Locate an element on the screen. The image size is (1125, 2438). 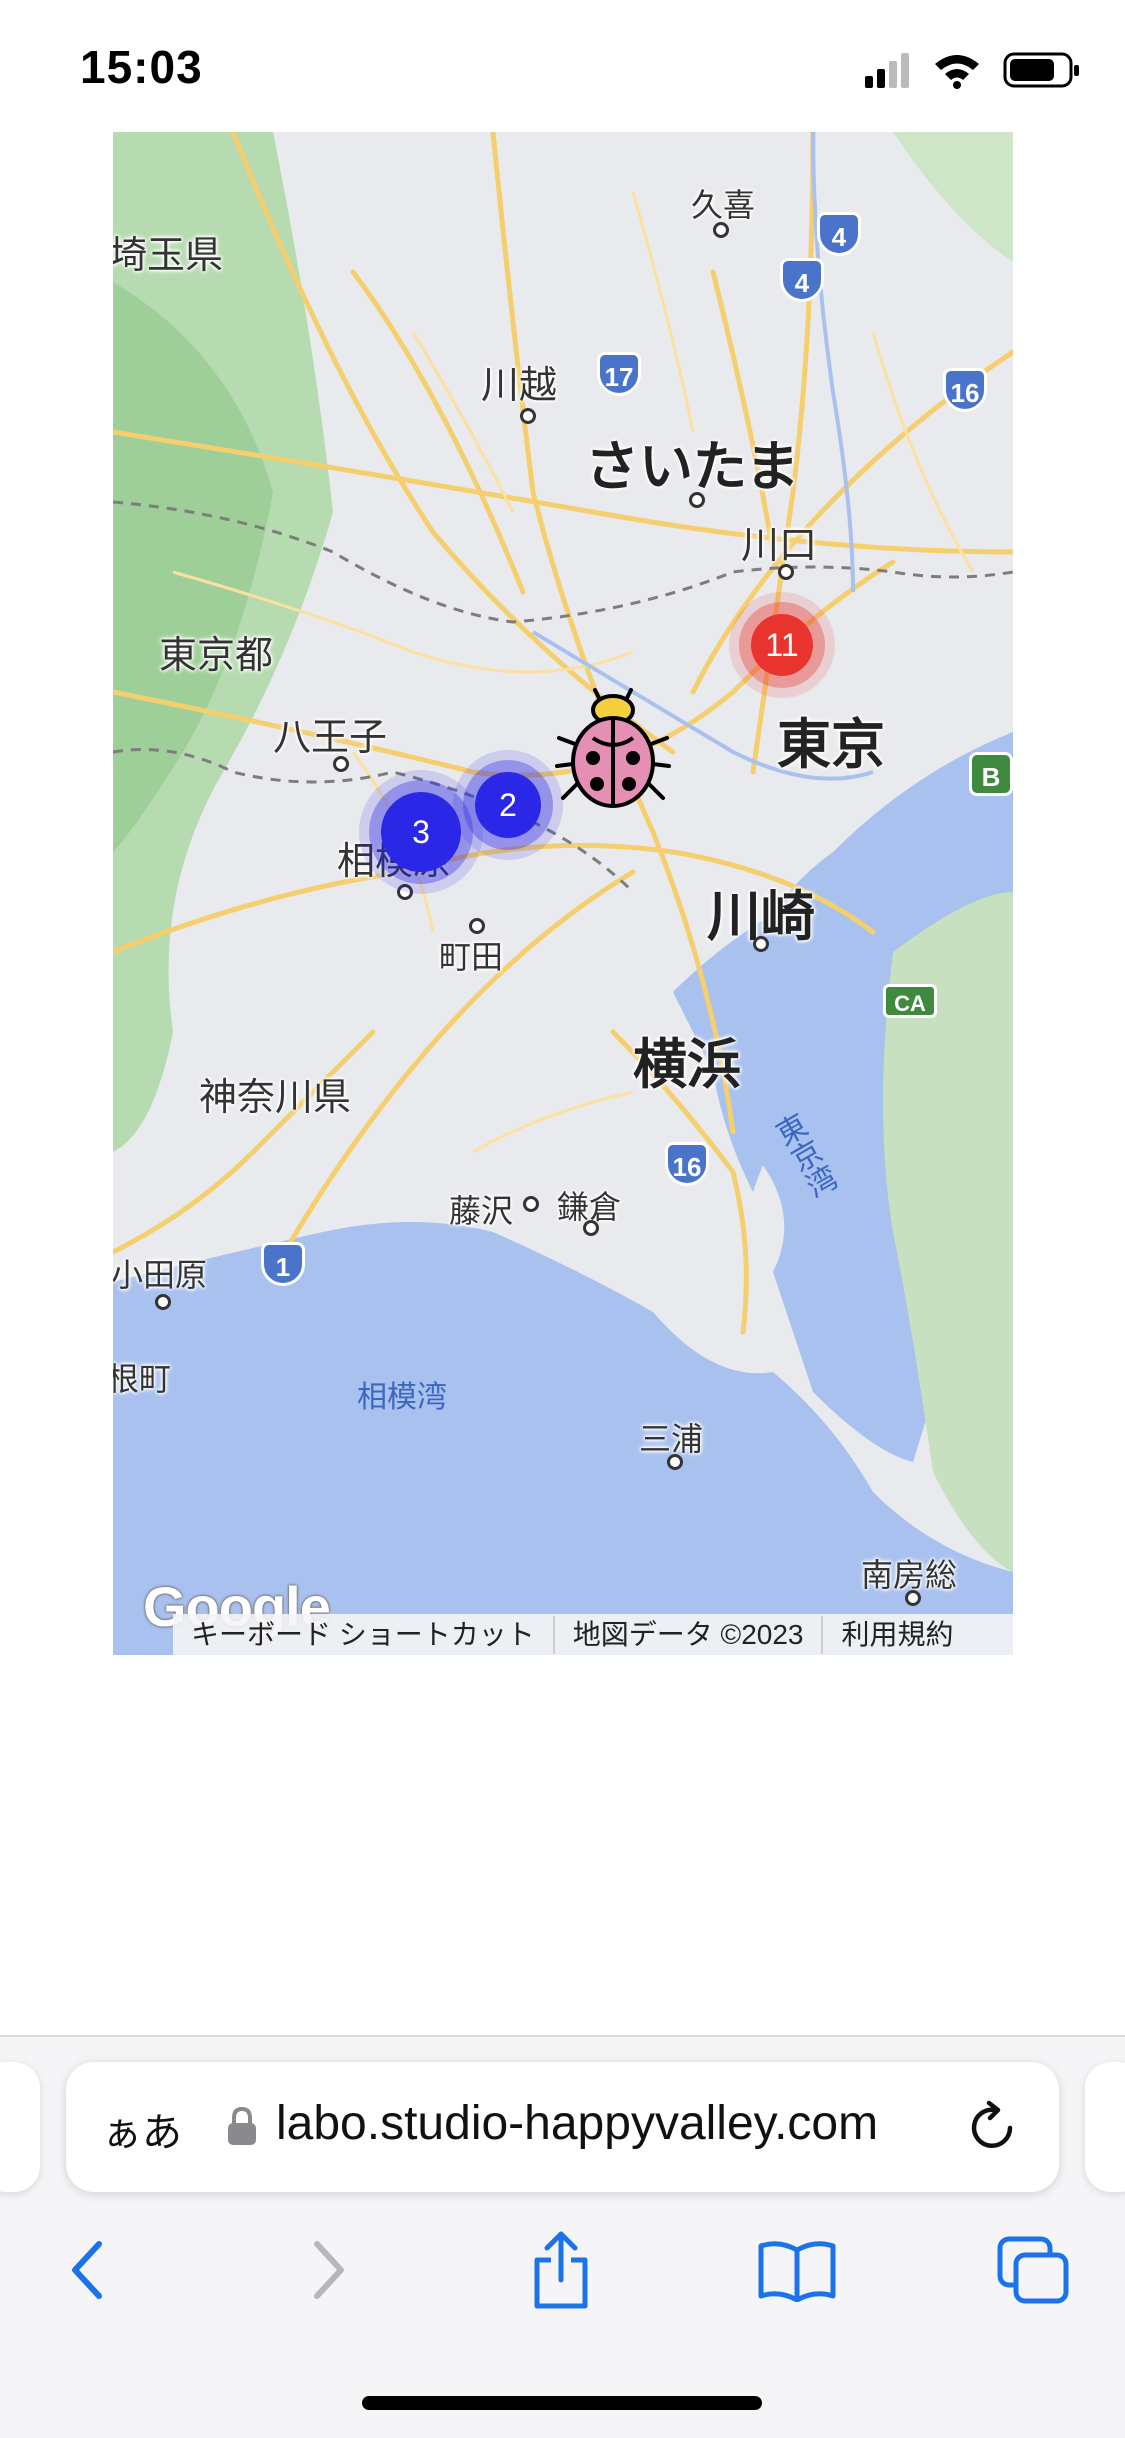
route-shield-17: 17 is located at coordinates (619, 374).